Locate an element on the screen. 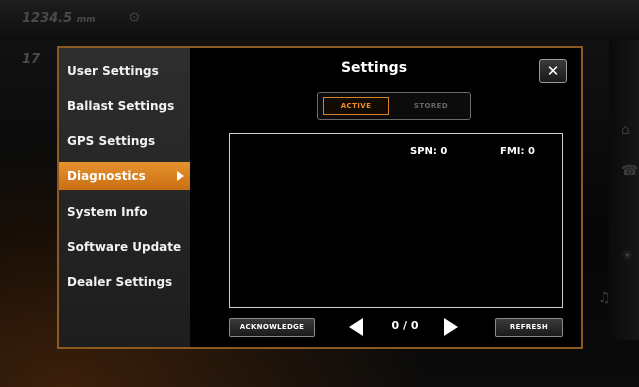  background-top-bar is located at coordinates (319, 20).